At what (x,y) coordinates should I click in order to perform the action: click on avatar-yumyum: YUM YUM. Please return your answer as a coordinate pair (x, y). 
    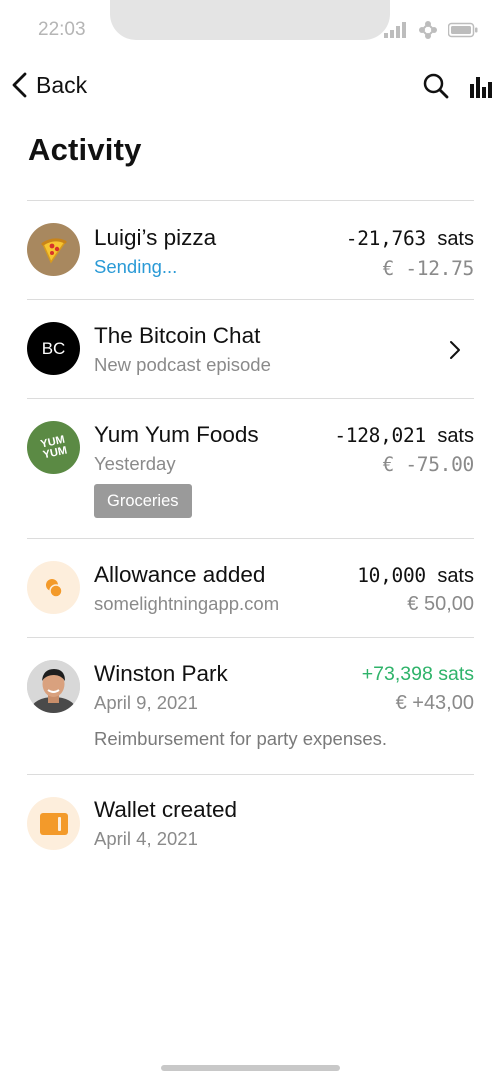
    Looking at the image, I should click on (53, 447).